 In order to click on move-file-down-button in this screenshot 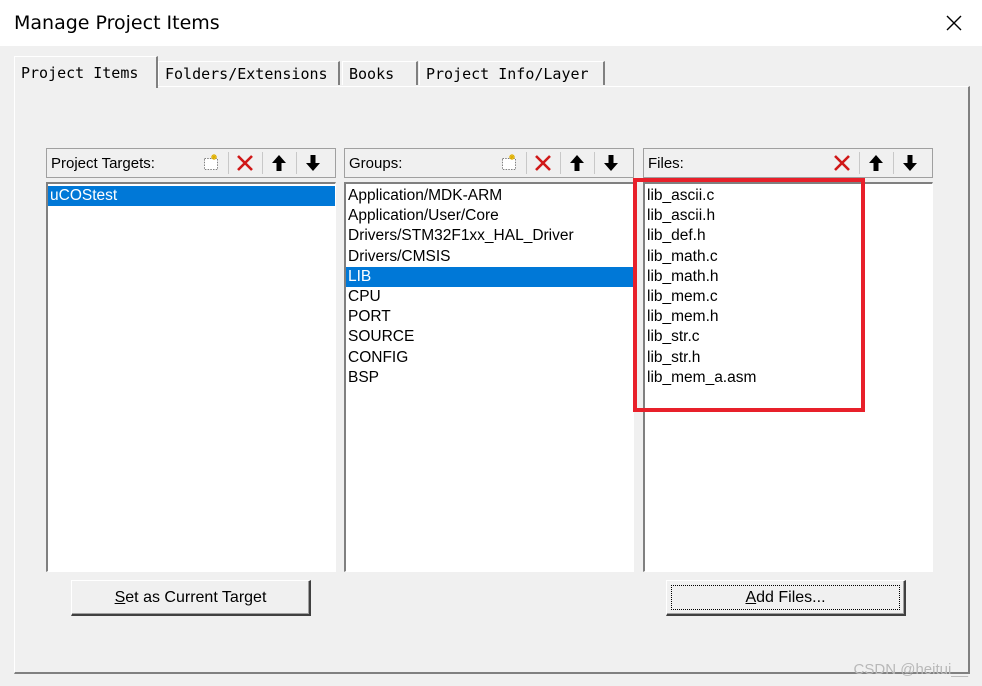, I will do `click(910, 163)`.